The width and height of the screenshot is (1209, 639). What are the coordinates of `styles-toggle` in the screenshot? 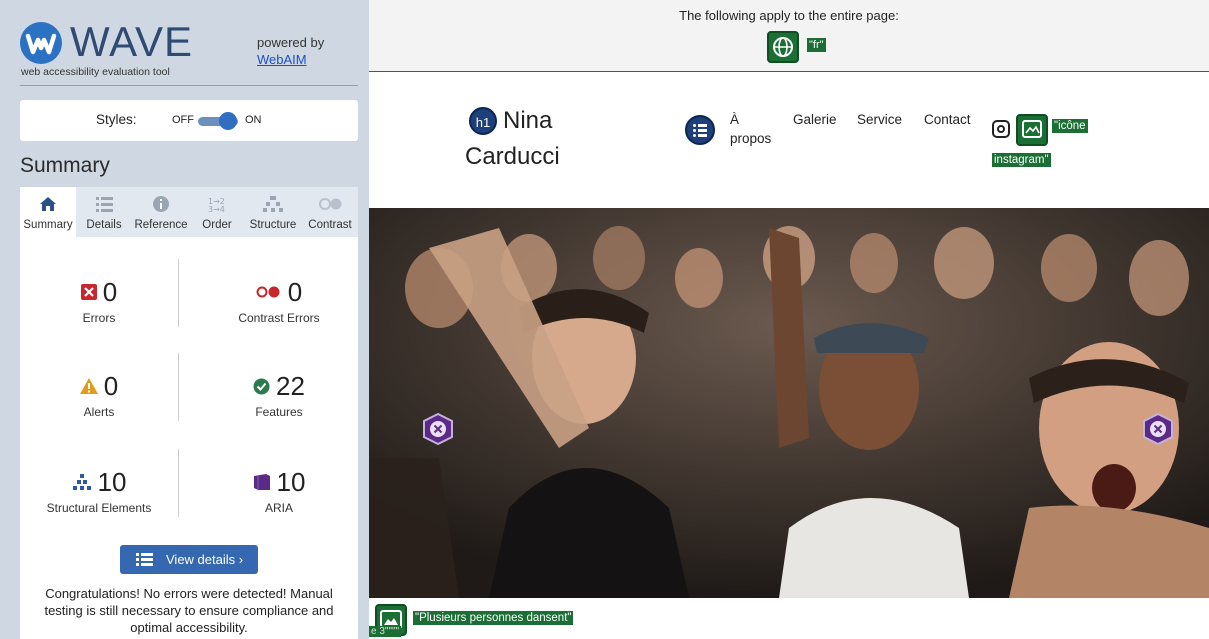 It's located at (218, 121).